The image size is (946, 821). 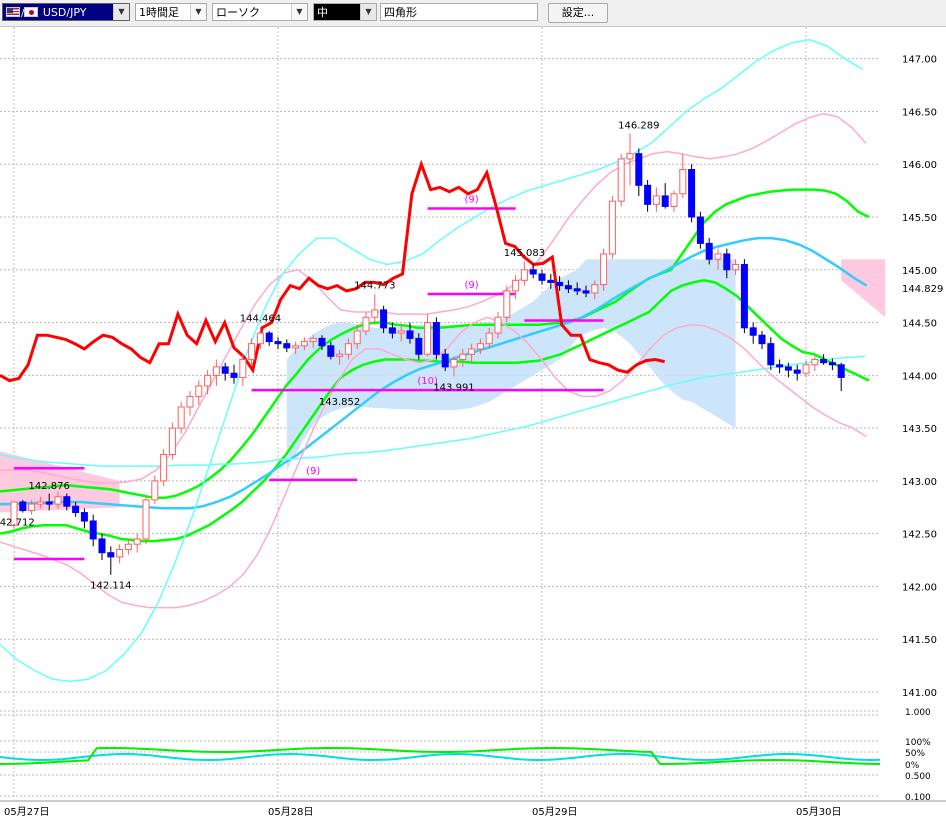 I want to click on sub-level-label: 100%, so click(x=918, y=743).